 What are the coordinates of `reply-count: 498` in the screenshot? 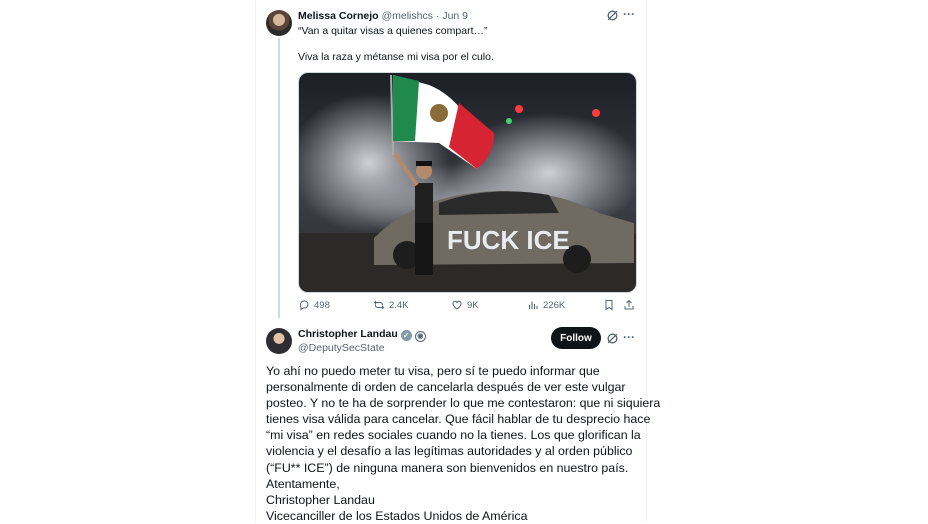 It's located at (322, 305).